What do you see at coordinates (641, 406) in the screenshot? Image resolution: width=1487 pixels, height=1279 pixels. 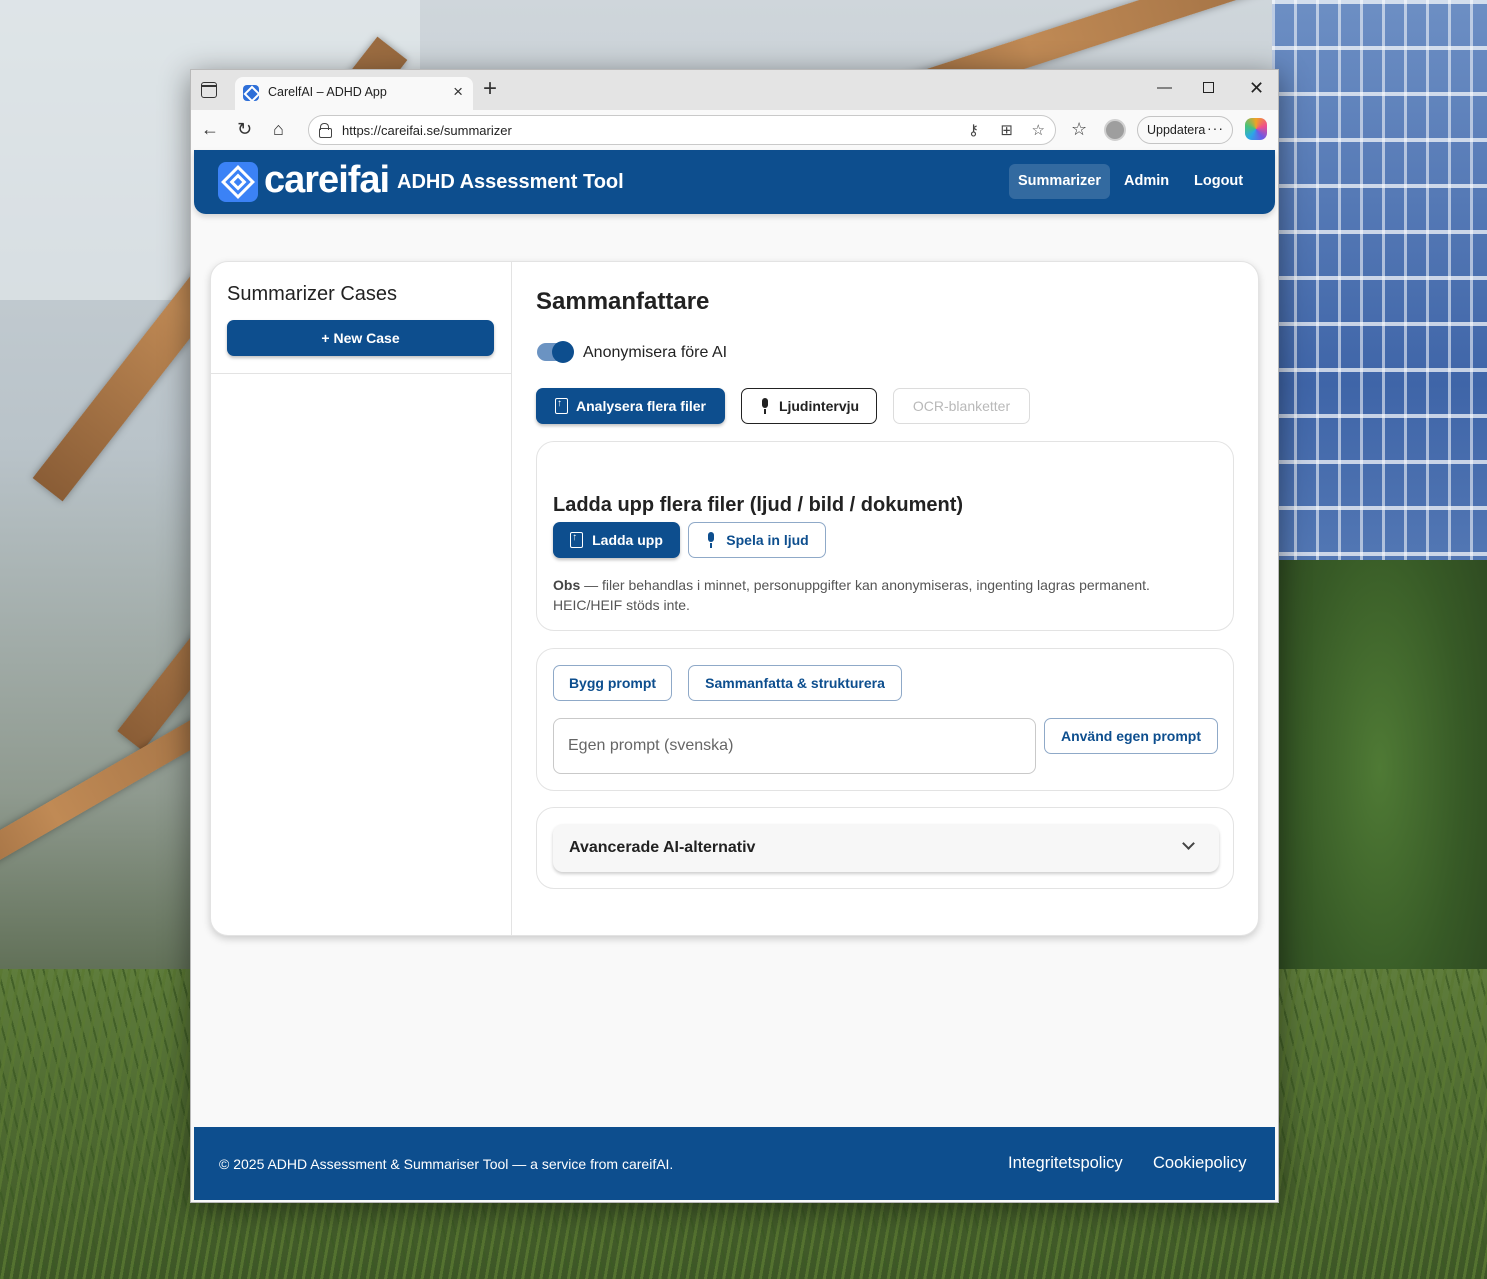 I see `mode-analyze-label: Analysera flera filer` at bounding box center [641, 406].